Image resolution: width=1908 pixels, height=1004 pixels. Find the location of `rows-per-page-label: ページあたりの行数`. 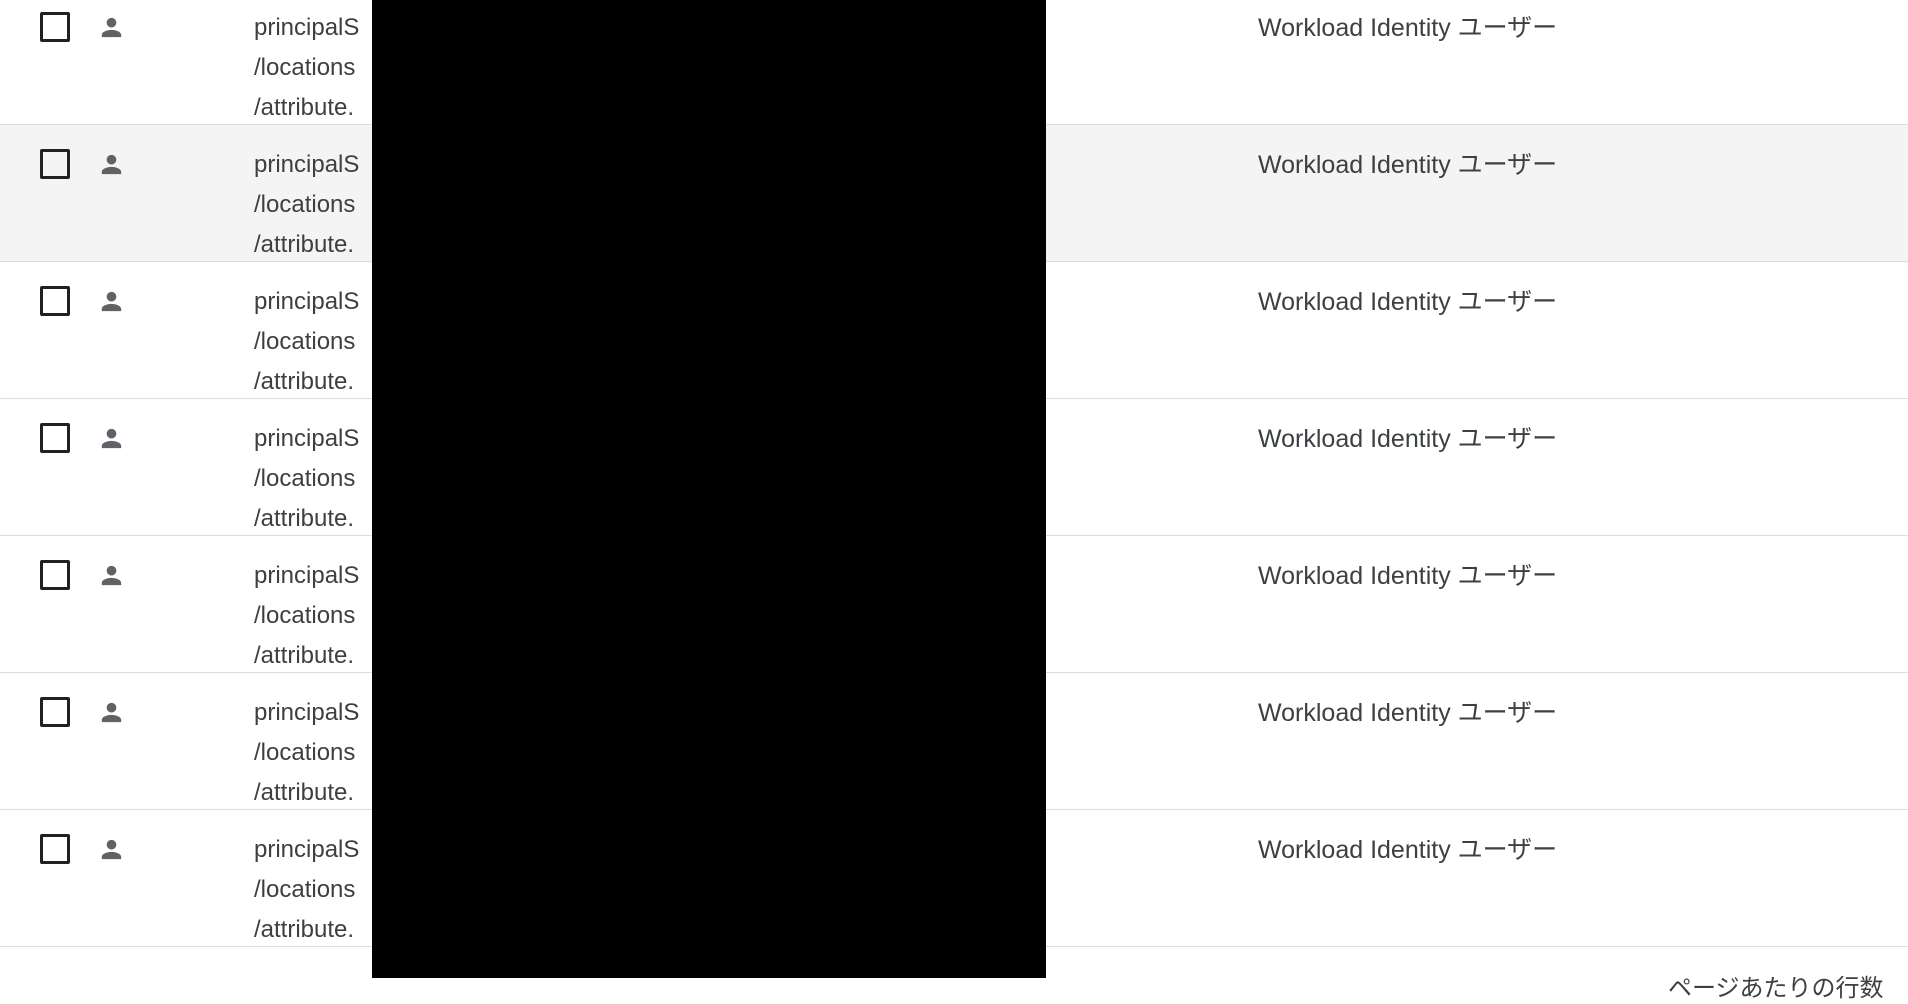

rows-per-page-label: ページあたりの行数 is located at coordinates (1776, 988).